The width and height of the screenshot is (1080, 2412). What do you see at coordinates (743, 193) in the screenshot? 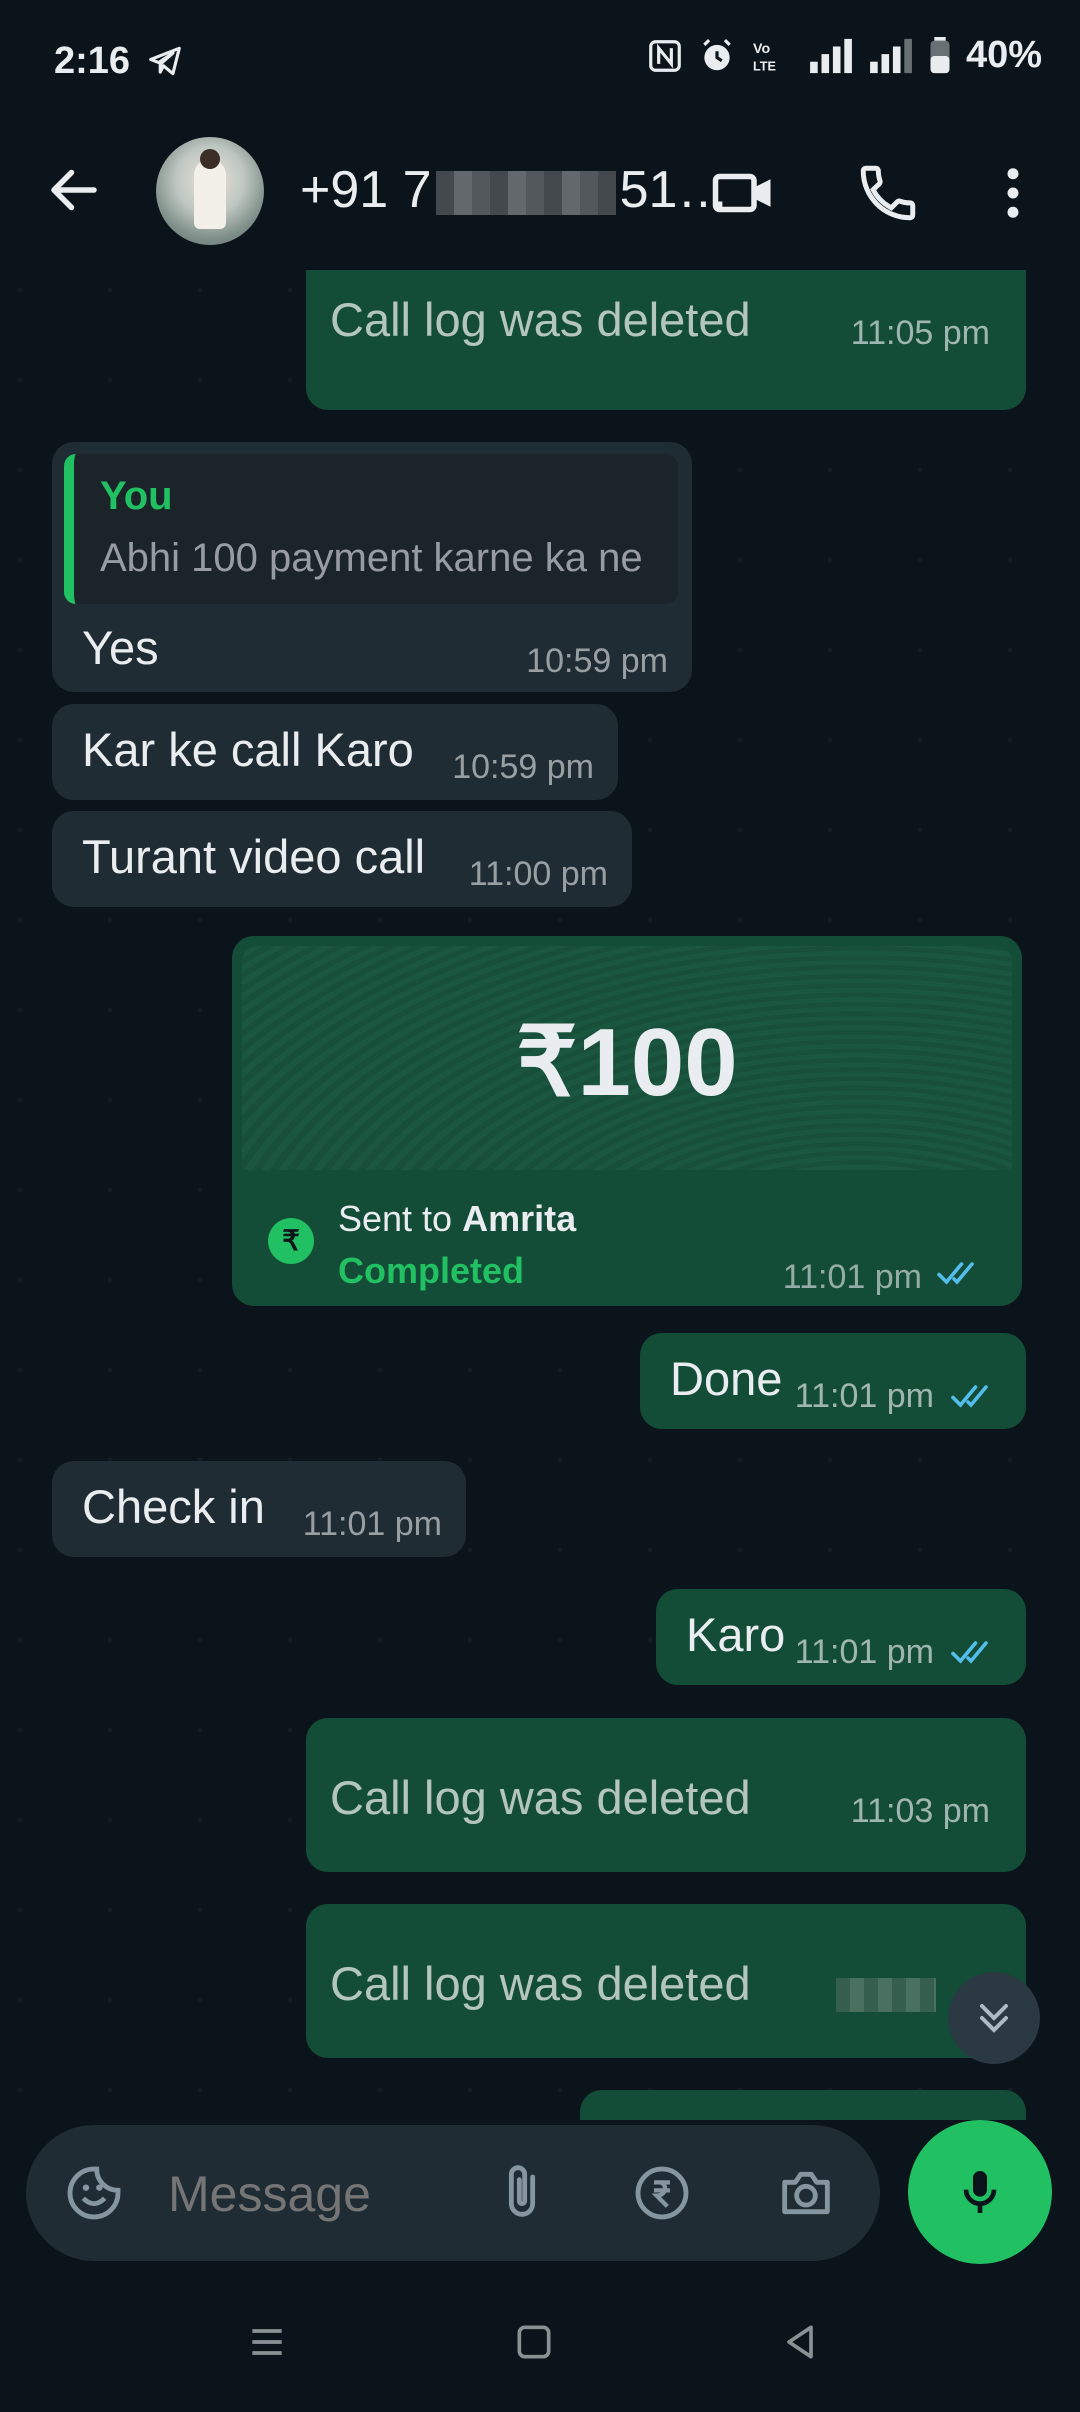
I see `video-call-icon` at bounding box center [743, 193].